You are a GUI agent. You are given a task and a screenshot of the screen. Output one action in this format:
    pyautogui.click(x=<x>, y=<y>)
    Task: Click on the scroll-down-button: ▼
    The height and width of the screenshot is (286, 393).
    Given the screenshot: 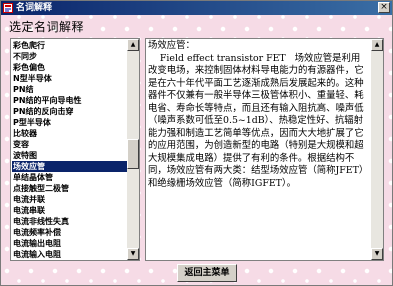 What is the action you would take?
    pyautogui.click(x=133, y=254)
    